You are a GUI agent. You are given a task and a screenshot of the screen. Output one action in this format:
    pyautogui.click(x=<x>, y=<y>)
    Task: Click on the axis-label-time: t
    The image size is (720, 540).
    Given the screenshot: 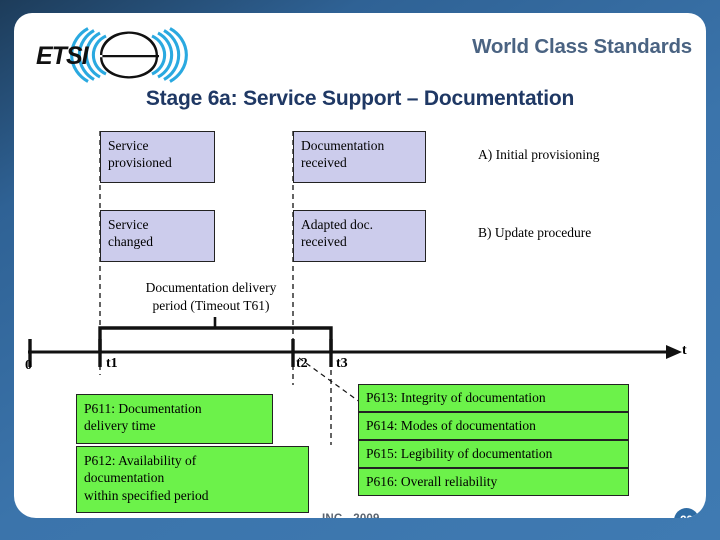 What is the action you would take?
    pyautogui.click(x=684, y=350)
    